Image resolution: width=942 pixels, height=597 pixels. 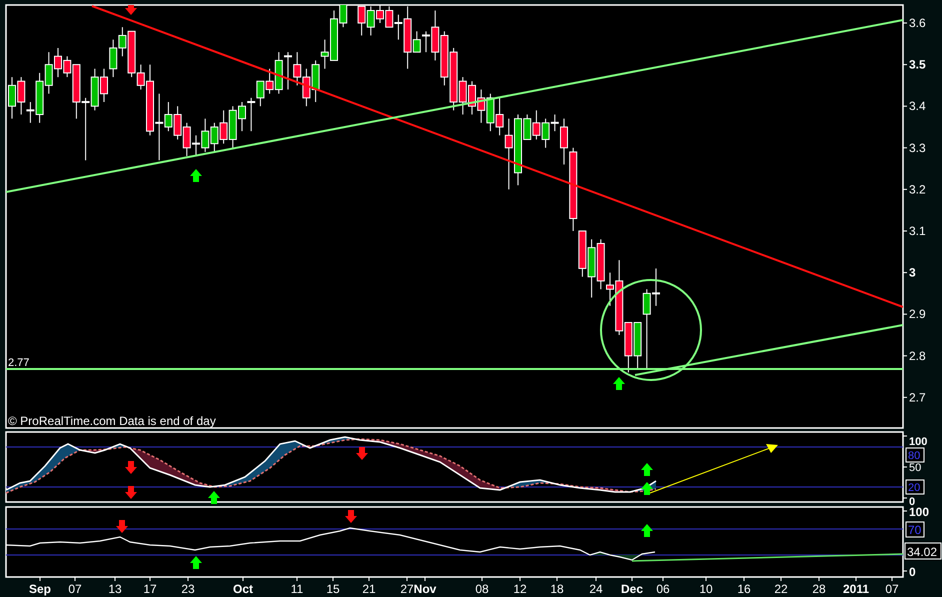 What do you see at coordinates (915, 468) in the screenshot?
I see `axis-label: 50` at bounding box center [915, 468].